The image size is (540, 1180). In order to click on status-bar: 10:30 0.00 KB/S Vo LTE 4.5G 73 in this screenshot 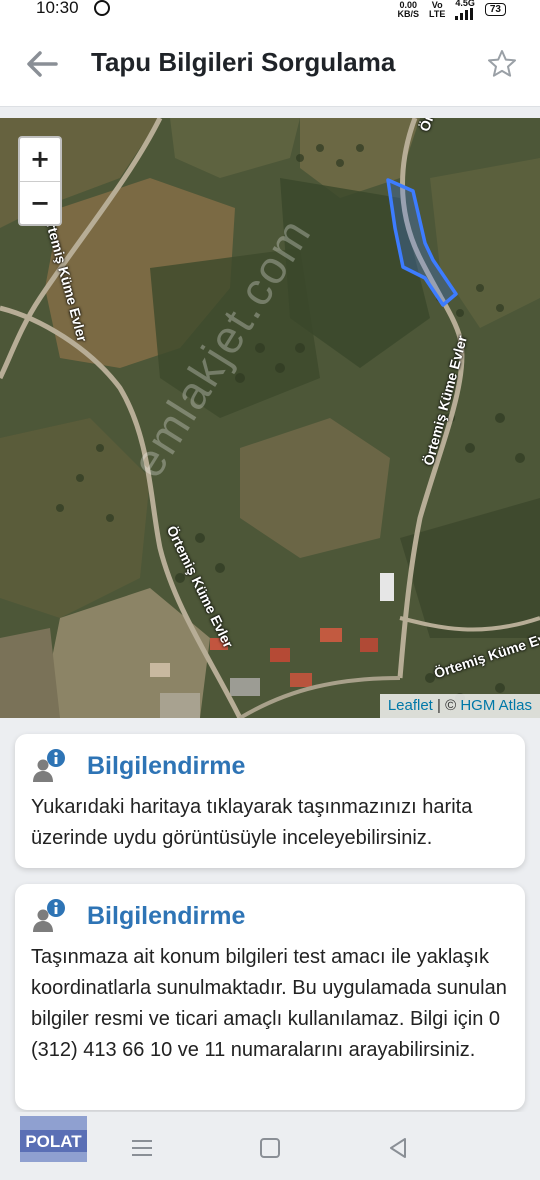, I will do `click(270, 11)`.